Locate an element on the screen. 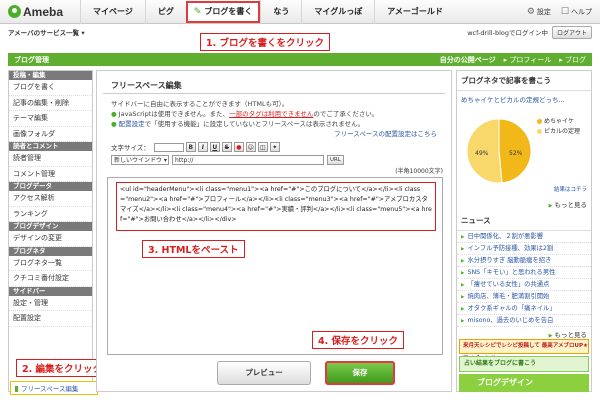 The image size is (600, 400). news-item: SNS「キモい」と思われる男性 is located at coordinates (524, 273).